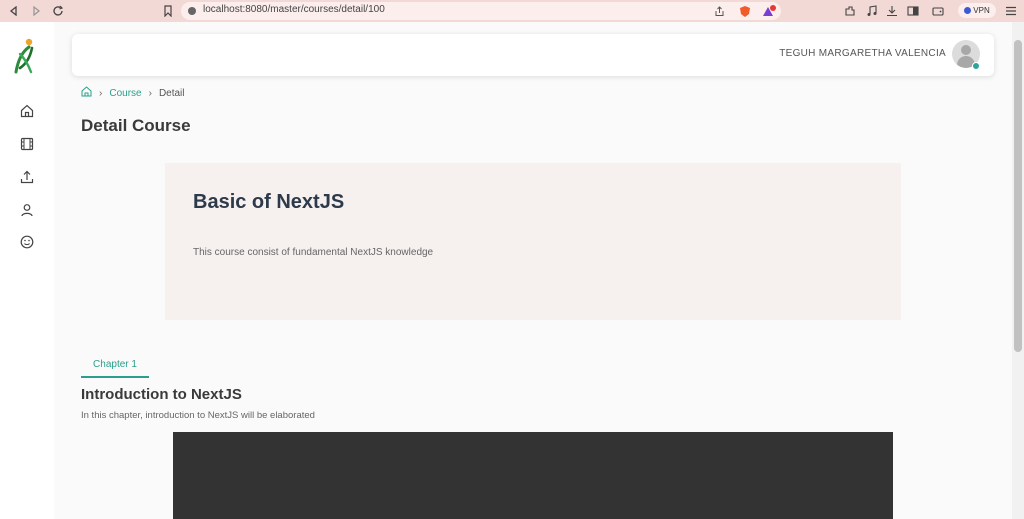 This screenshot has width=1024, height=519. I want to click on back-icon, so click(14, 11).